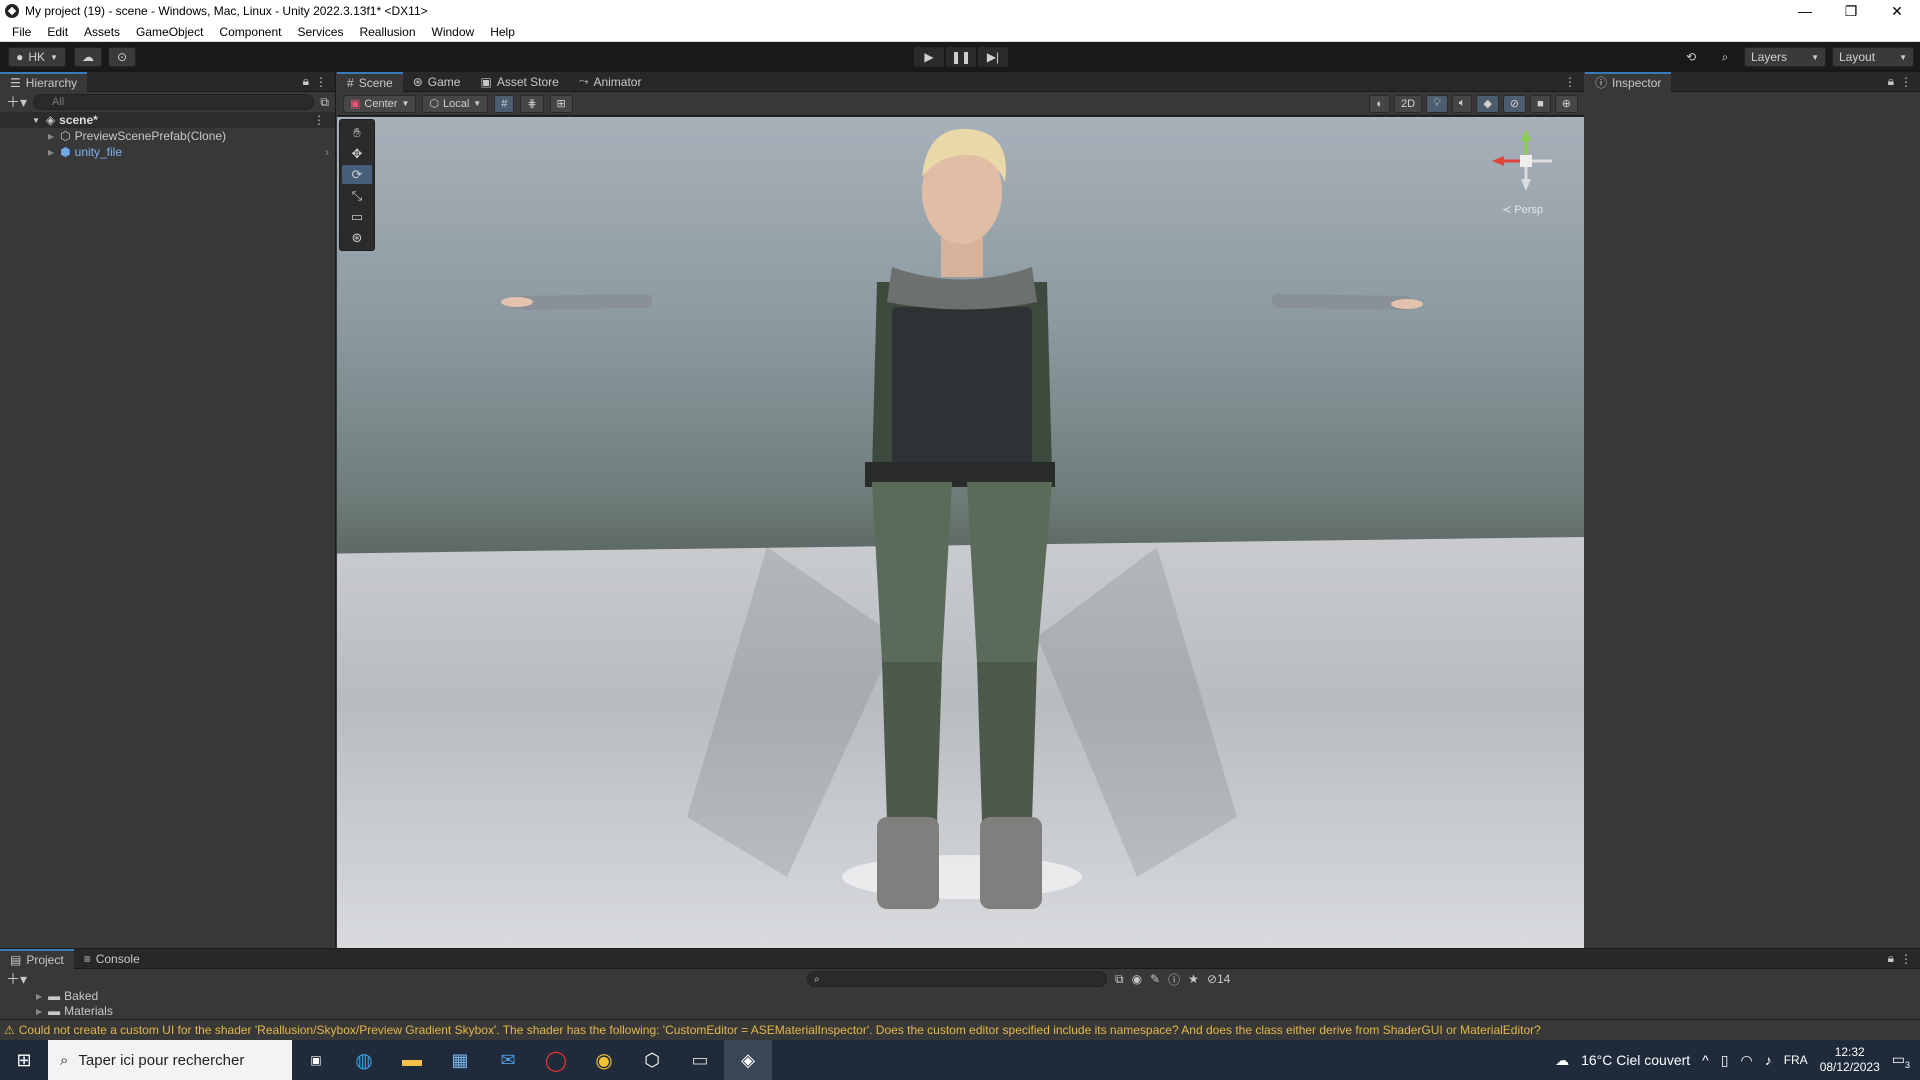 The width and height of the screenshot is (1920, 1080). I want to click on search-button: ⌕, so click(1725, 57).